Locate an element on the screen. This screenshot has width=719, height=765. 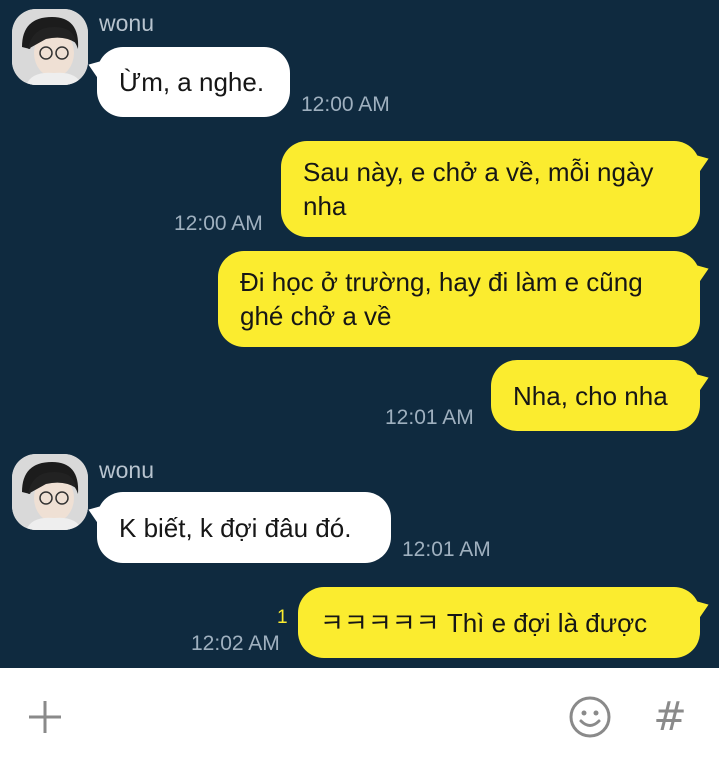
hash-icon: # is located at coordinates (670, 717).